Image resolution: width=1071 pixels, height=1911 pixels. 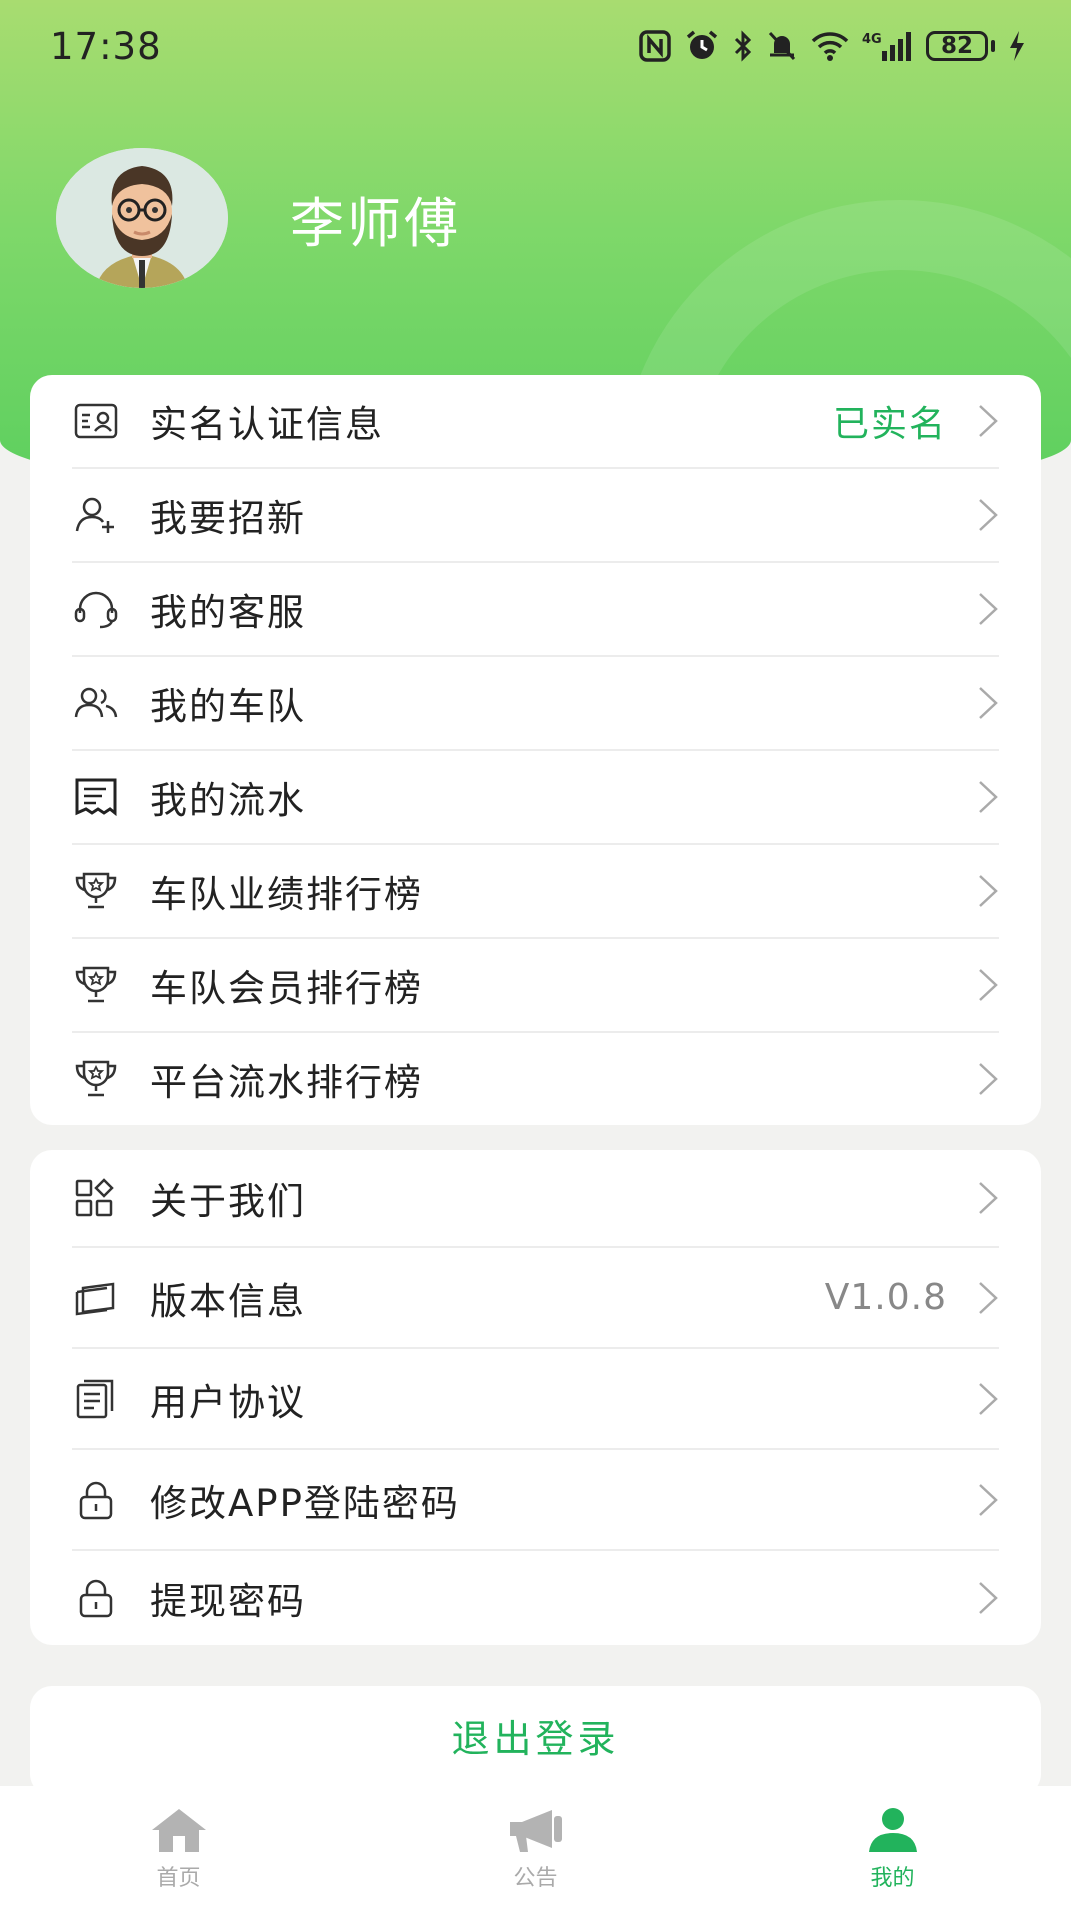 I want to click on megaphone-icon, so click(x=535, y=1831).